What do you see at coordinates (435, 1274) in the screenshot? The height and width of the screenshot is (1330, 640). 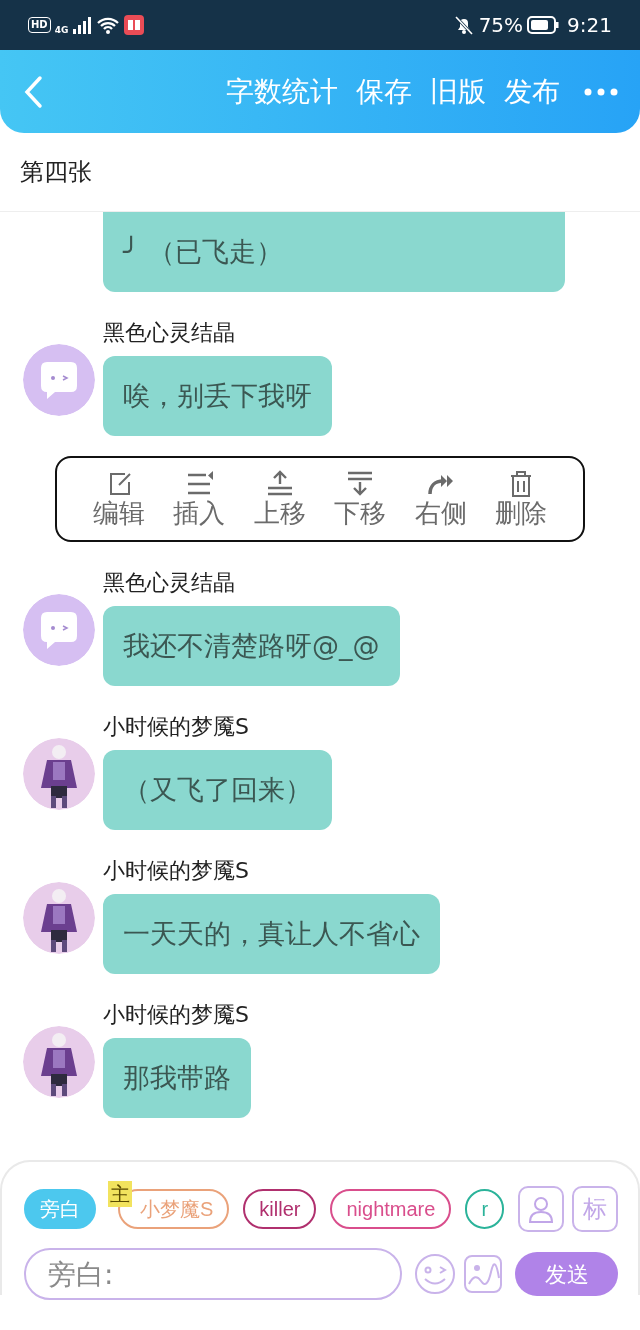 I see `emoji-icon` at bounding box center [435, 1274].